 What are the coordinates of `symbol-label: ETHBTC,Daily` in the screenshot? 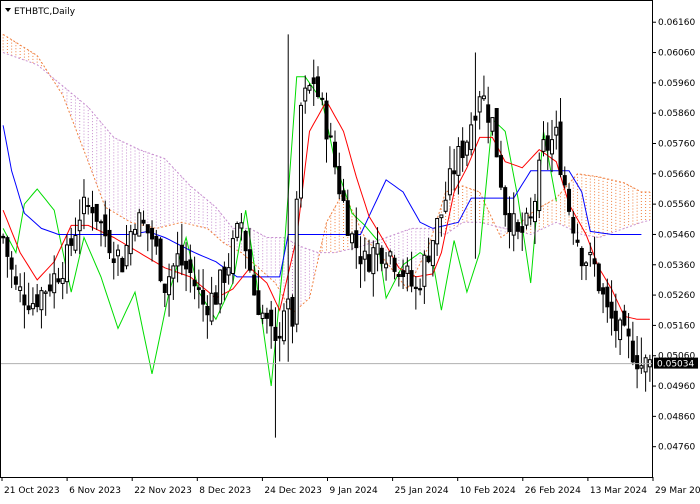 It's located at (45, 12).